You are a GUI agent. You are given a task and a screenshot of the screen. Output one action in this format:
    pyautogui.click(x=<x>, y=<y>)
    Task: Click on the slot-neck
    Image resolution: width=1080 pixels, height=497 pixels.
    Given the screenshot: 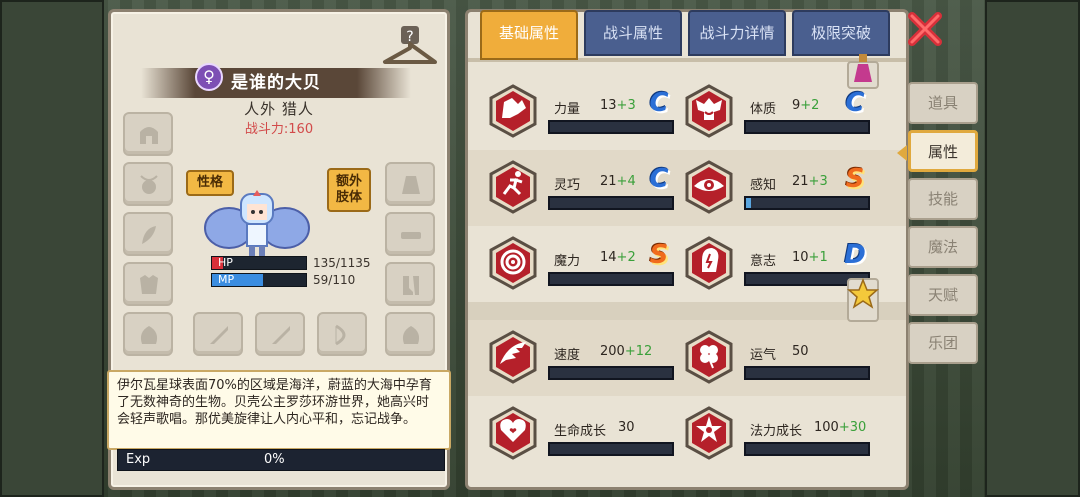 What is the action you would take?
    pyautogui.click(x=148, y=184)
    